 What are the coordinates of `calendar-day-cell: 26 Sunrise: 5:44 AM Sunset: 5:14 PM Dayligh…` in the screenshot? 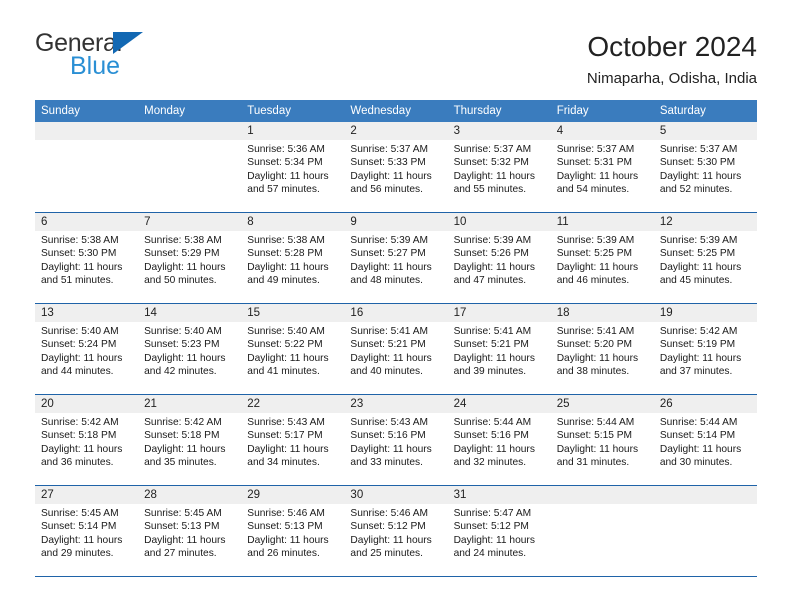 It's located at (705, 440).